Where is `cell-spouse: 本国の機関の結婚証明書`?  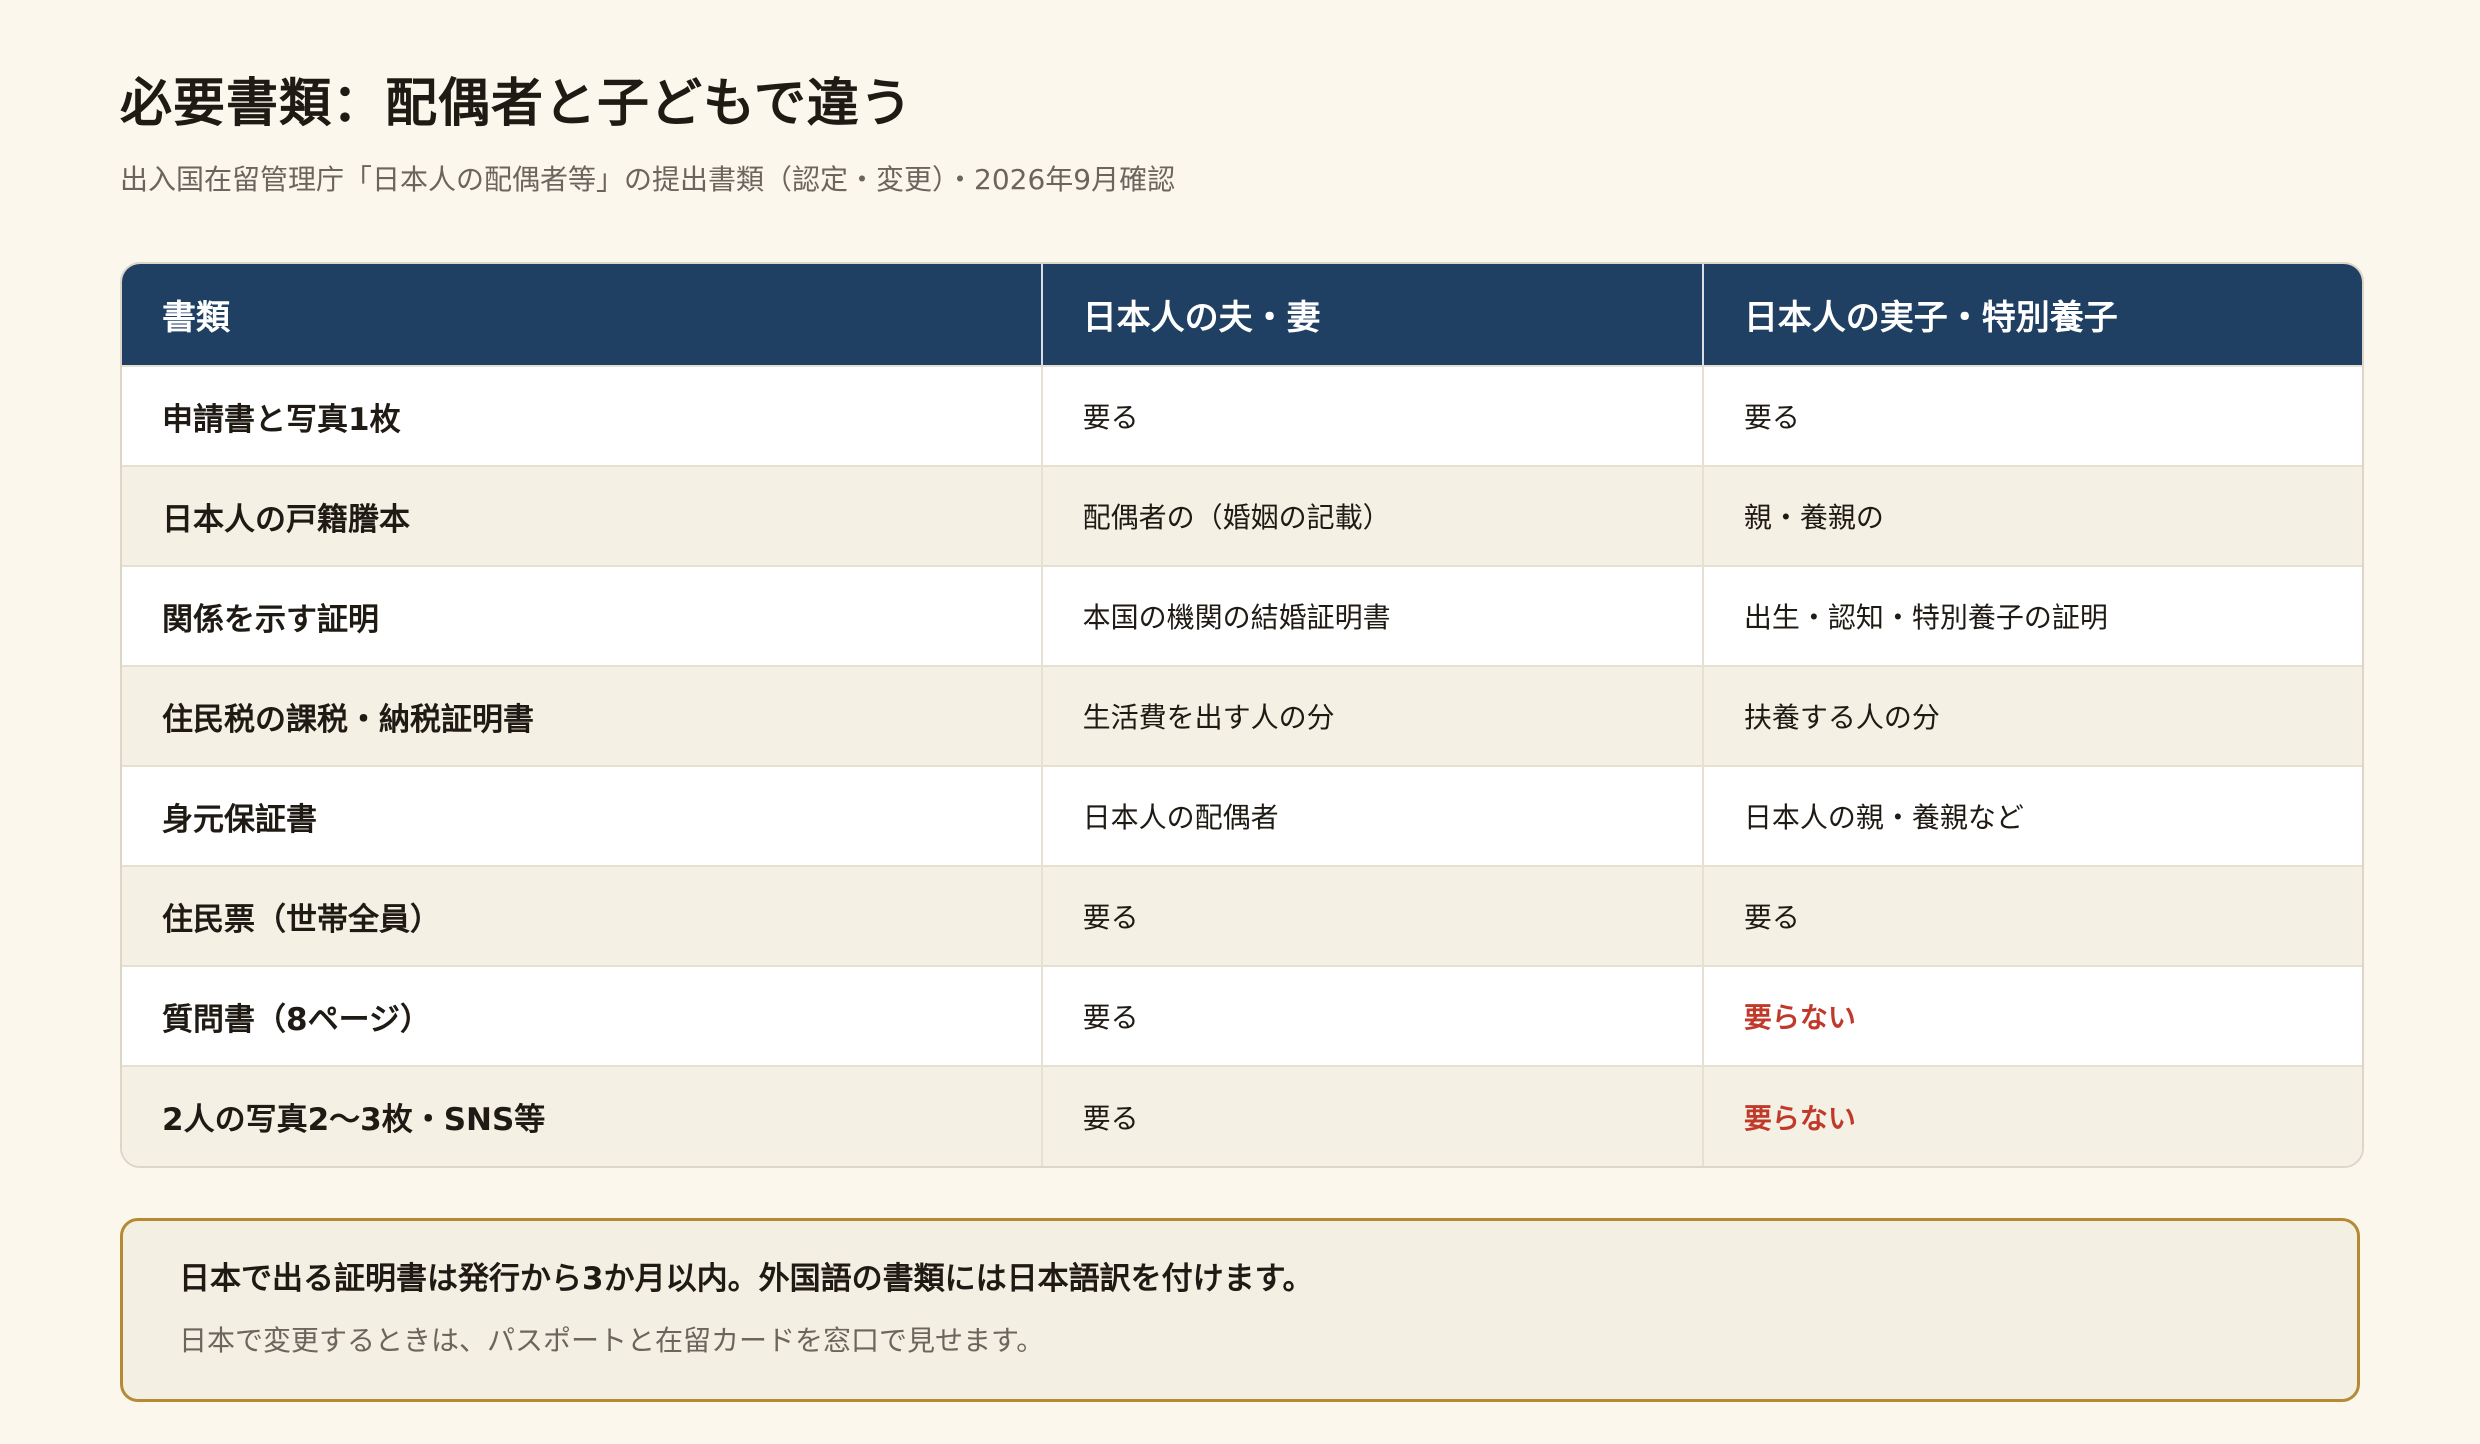 cell-spouse: 本国の機関の結婚証明書 is located at coordinates (1371, 615).